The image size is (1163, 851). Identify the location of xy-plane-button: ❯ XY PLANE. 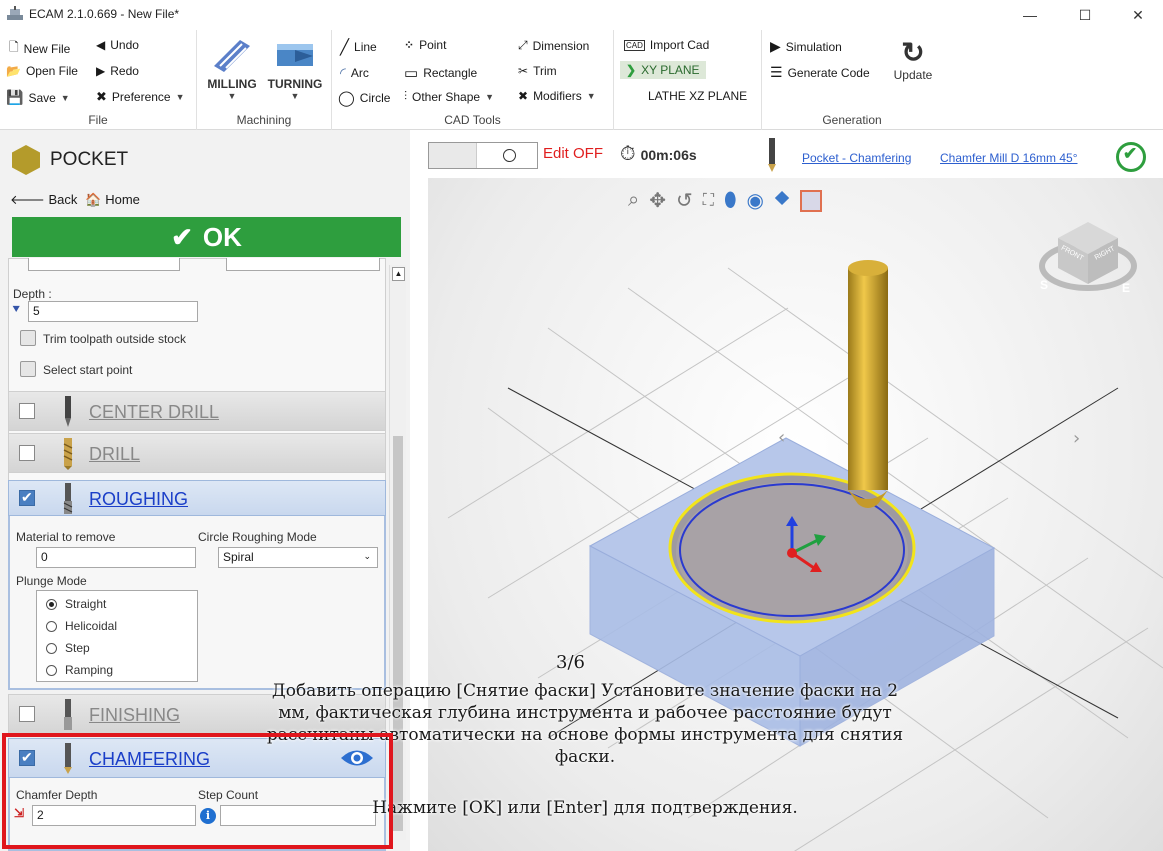
(663, 70).